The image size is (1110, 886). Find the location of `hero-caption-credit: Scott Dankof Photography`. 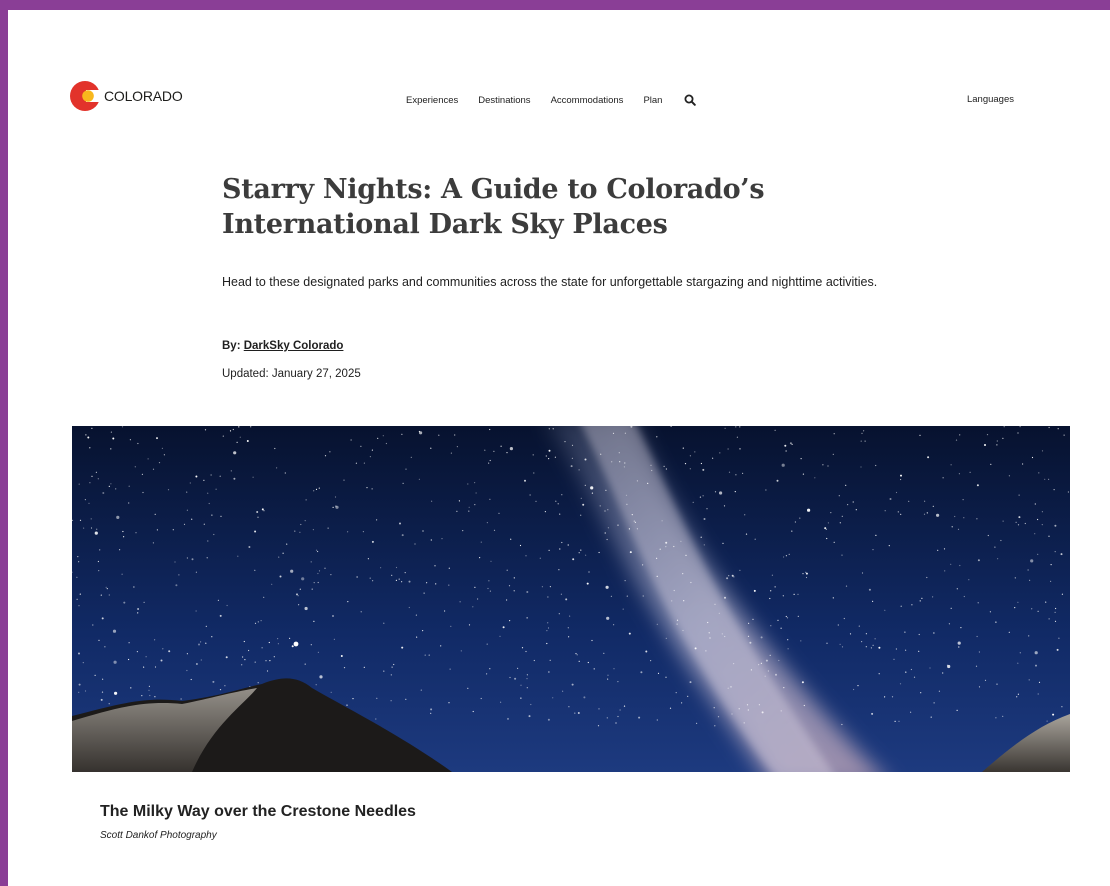

hero-caption-credit: Scott Dankof Photography is located at coordinates (158, 835).